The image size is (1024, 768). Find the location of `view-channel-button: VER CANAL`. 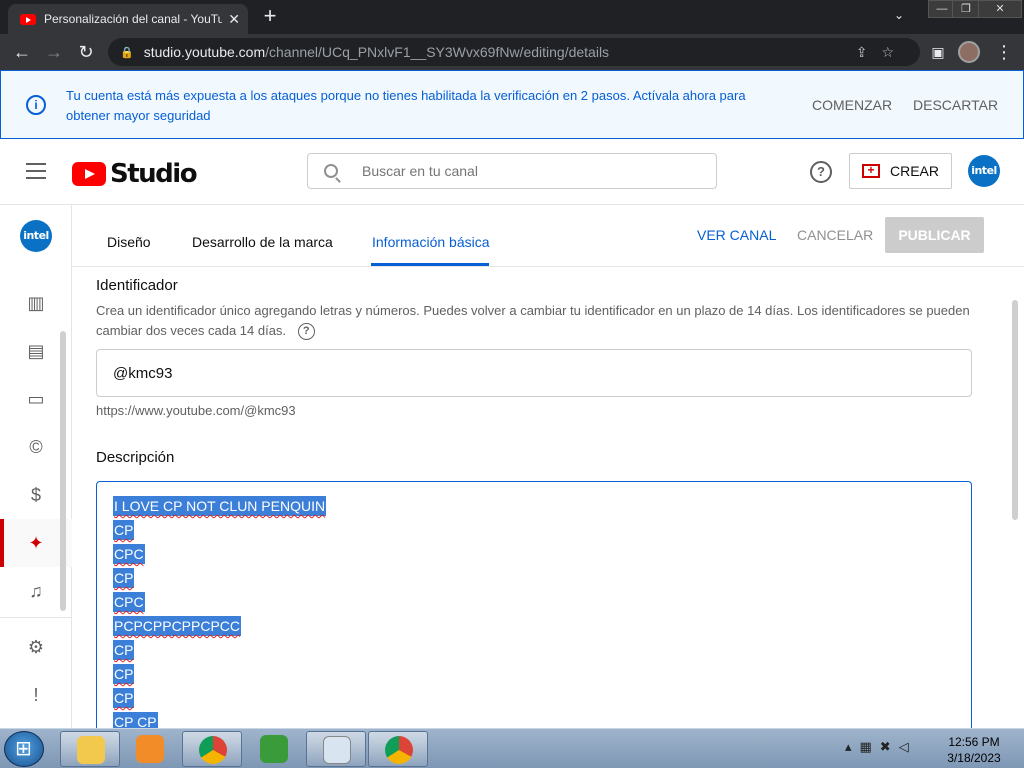

view-channel-button: VER CANAL is located at coordinates (736, 235).